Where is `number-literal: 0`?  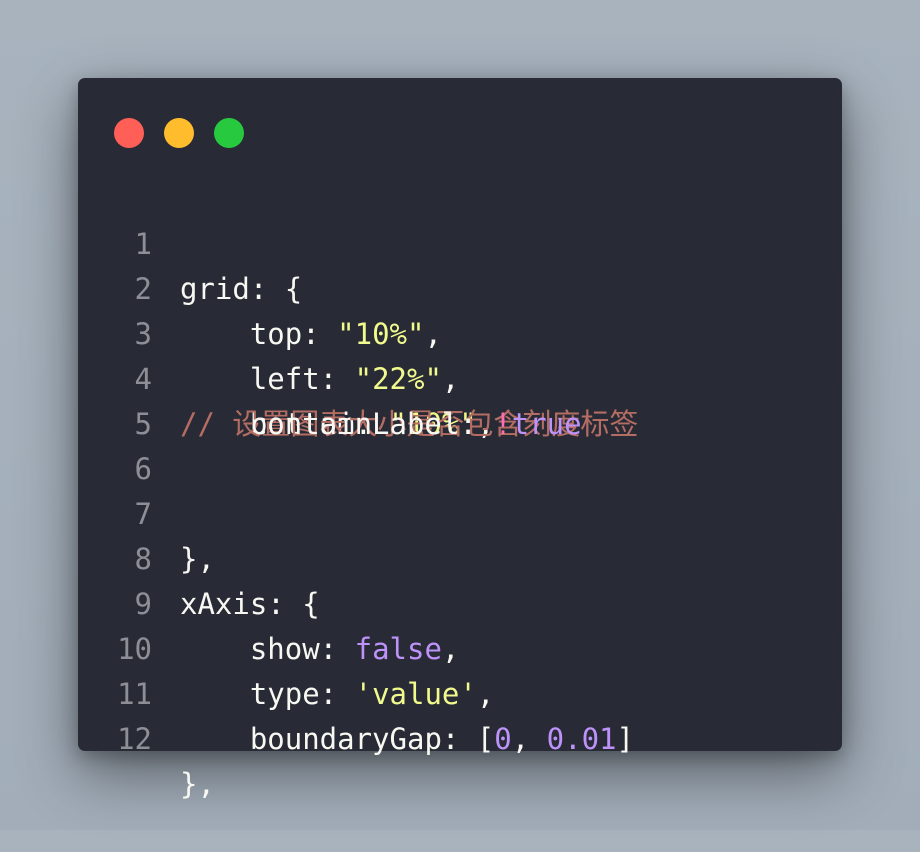 number-literal: 0 is located at coordinates (503, 739).